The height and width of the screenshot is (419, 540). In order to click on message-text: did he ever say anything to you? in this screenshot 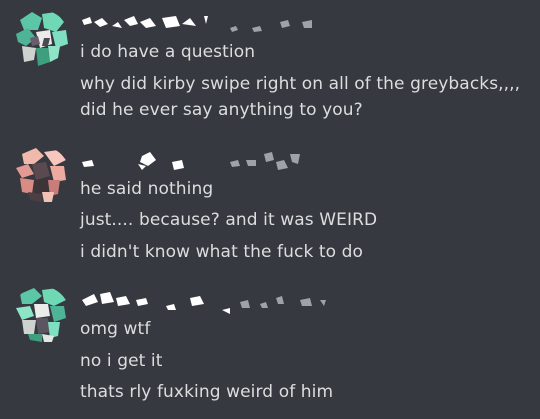, I will do `click(221, 110)`.